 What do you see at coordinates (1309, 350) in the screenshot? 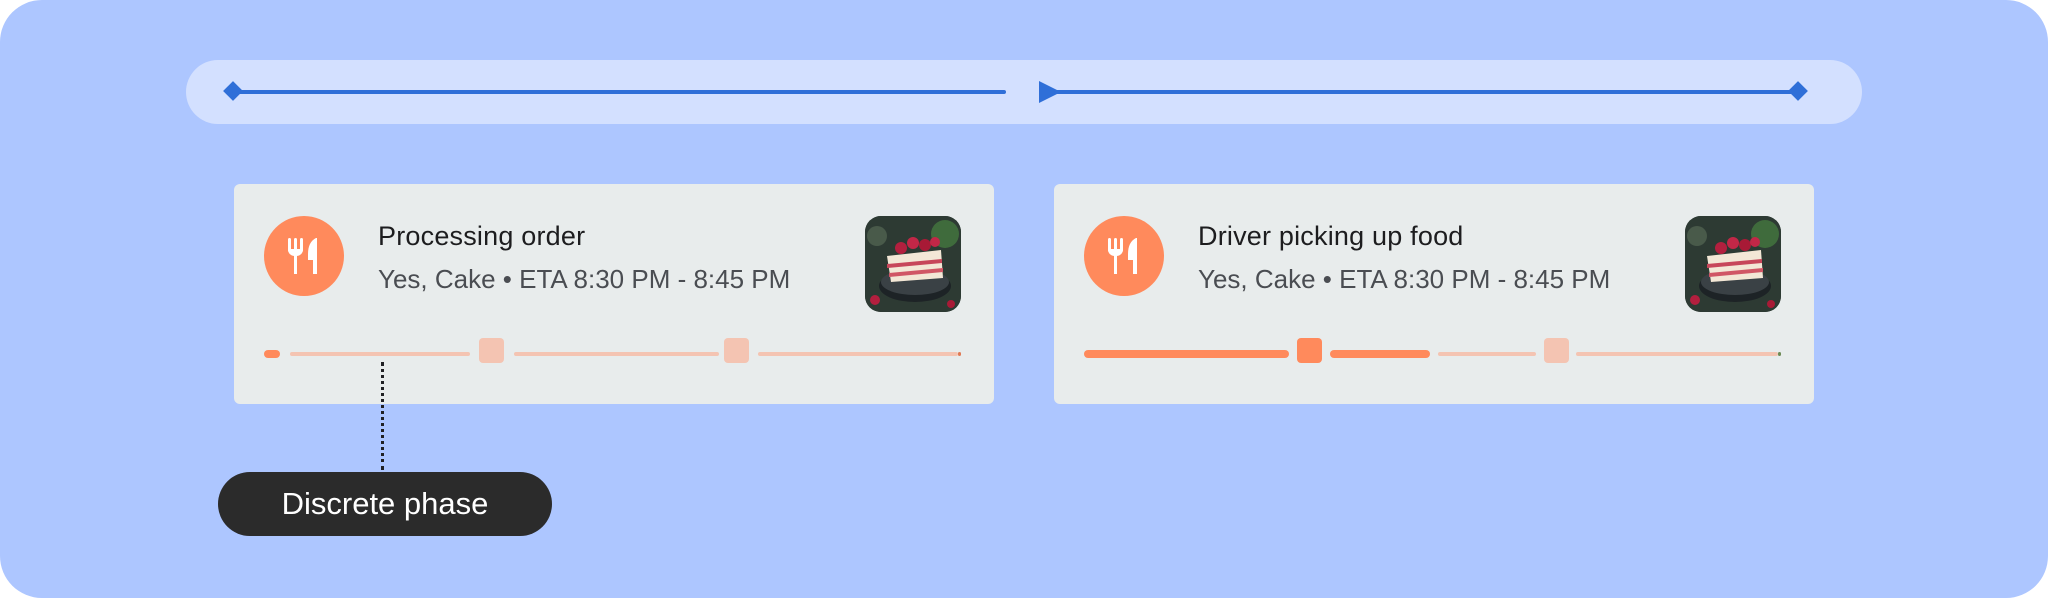
I see `phase-marker-active` at bounding box center [1309, 350].